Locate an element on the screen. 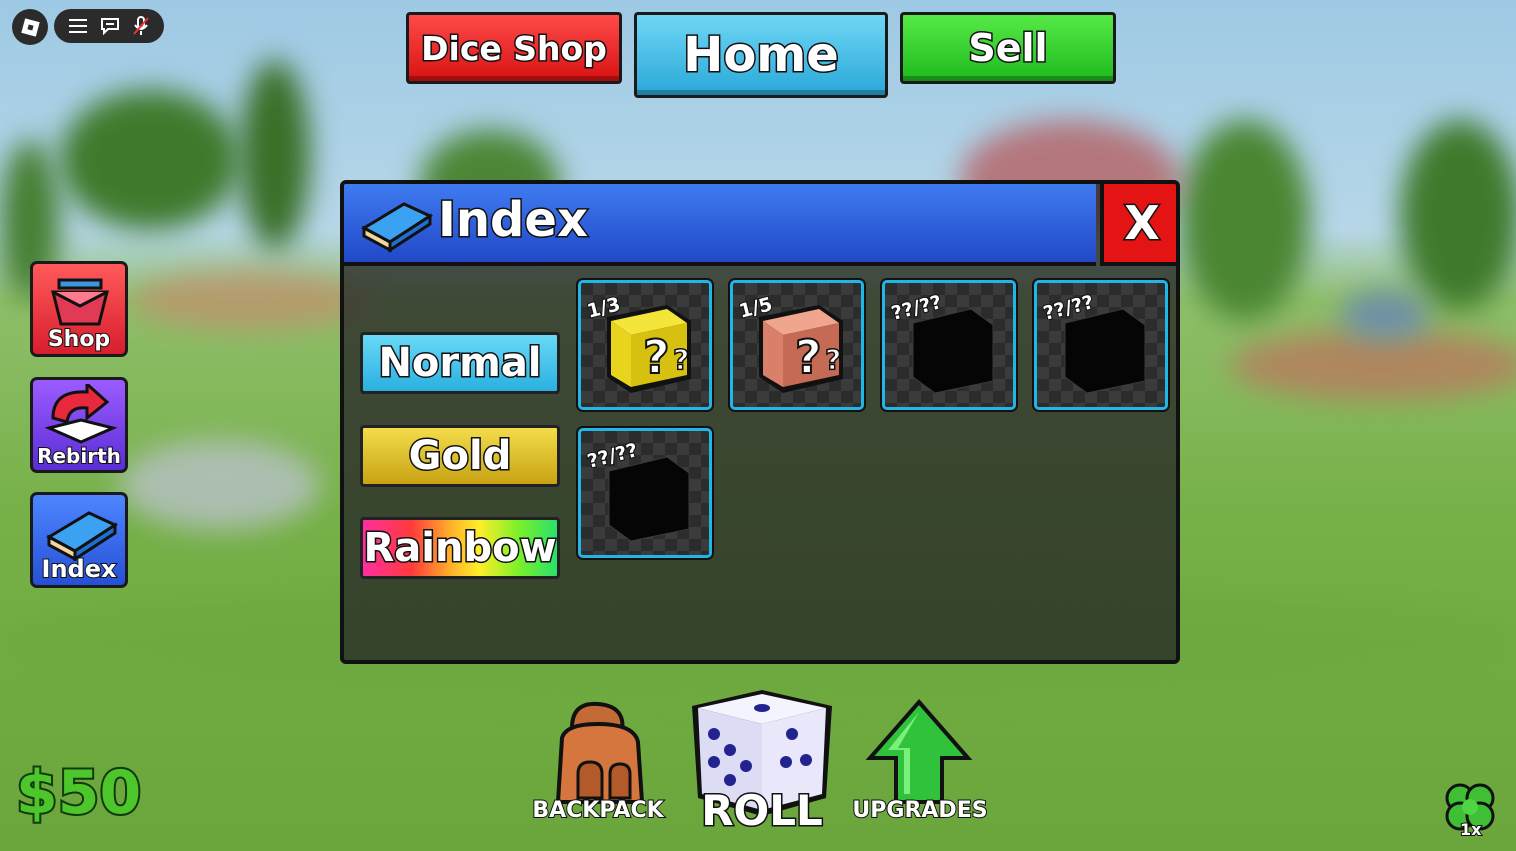  sidebar-item-shop: Shop is located at coordinates (79, 309).